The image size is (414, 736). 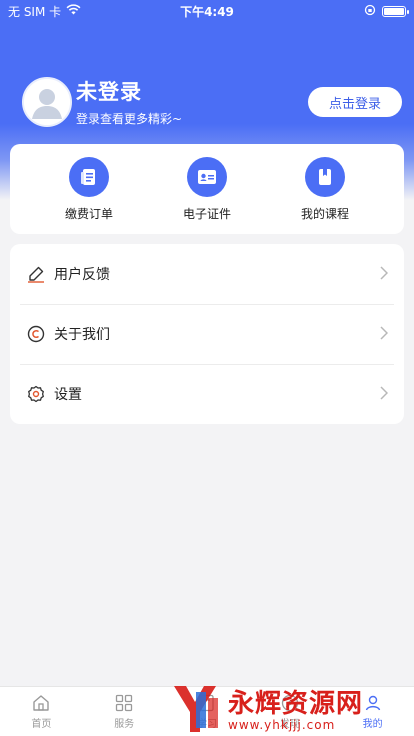 I want to click on menu-item-about: 关于我们, so click(x=207, y=334).